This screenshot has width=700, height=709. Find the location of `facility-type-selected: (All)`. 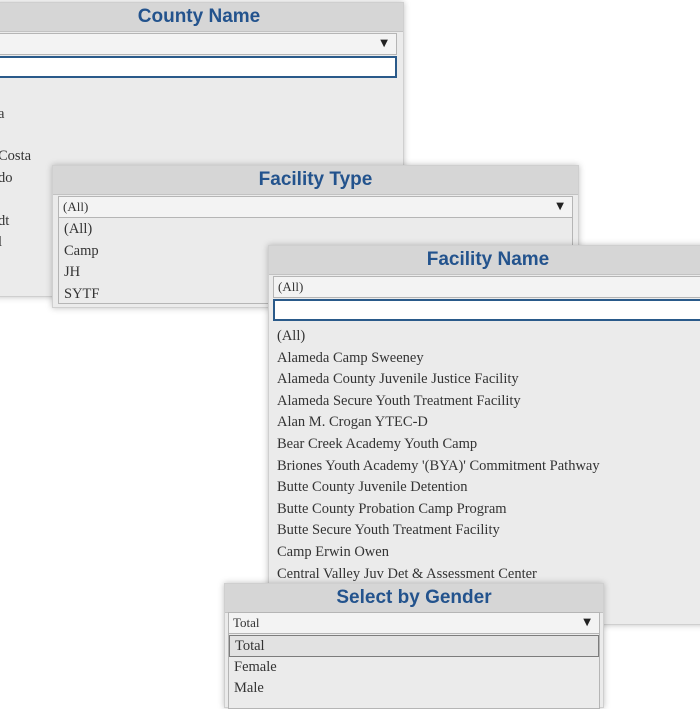

facility-type-selected: (All) is located at coordinates (76, 206).